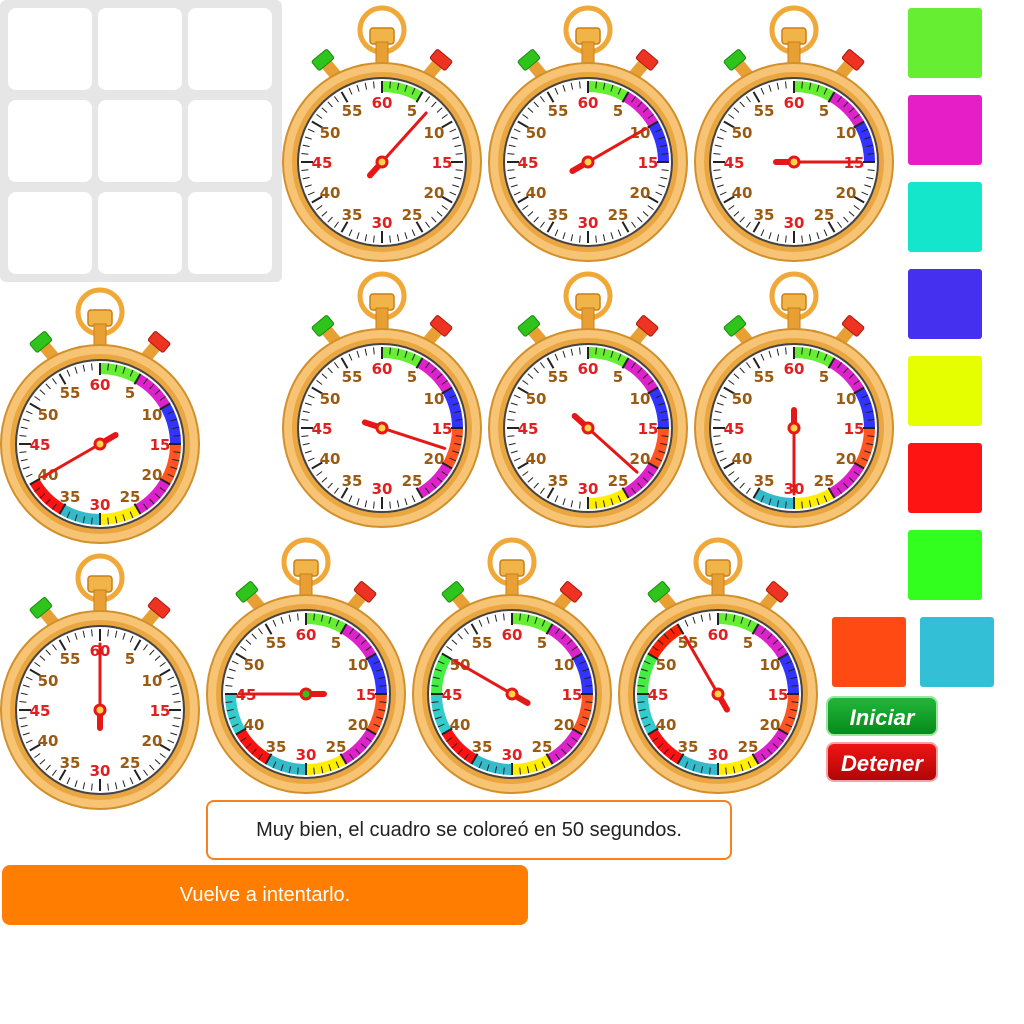 The width and height of the screenshot is (1024, 1024). I want to click on retry-button: Vuelve a intentarlo., so click(265, 895).